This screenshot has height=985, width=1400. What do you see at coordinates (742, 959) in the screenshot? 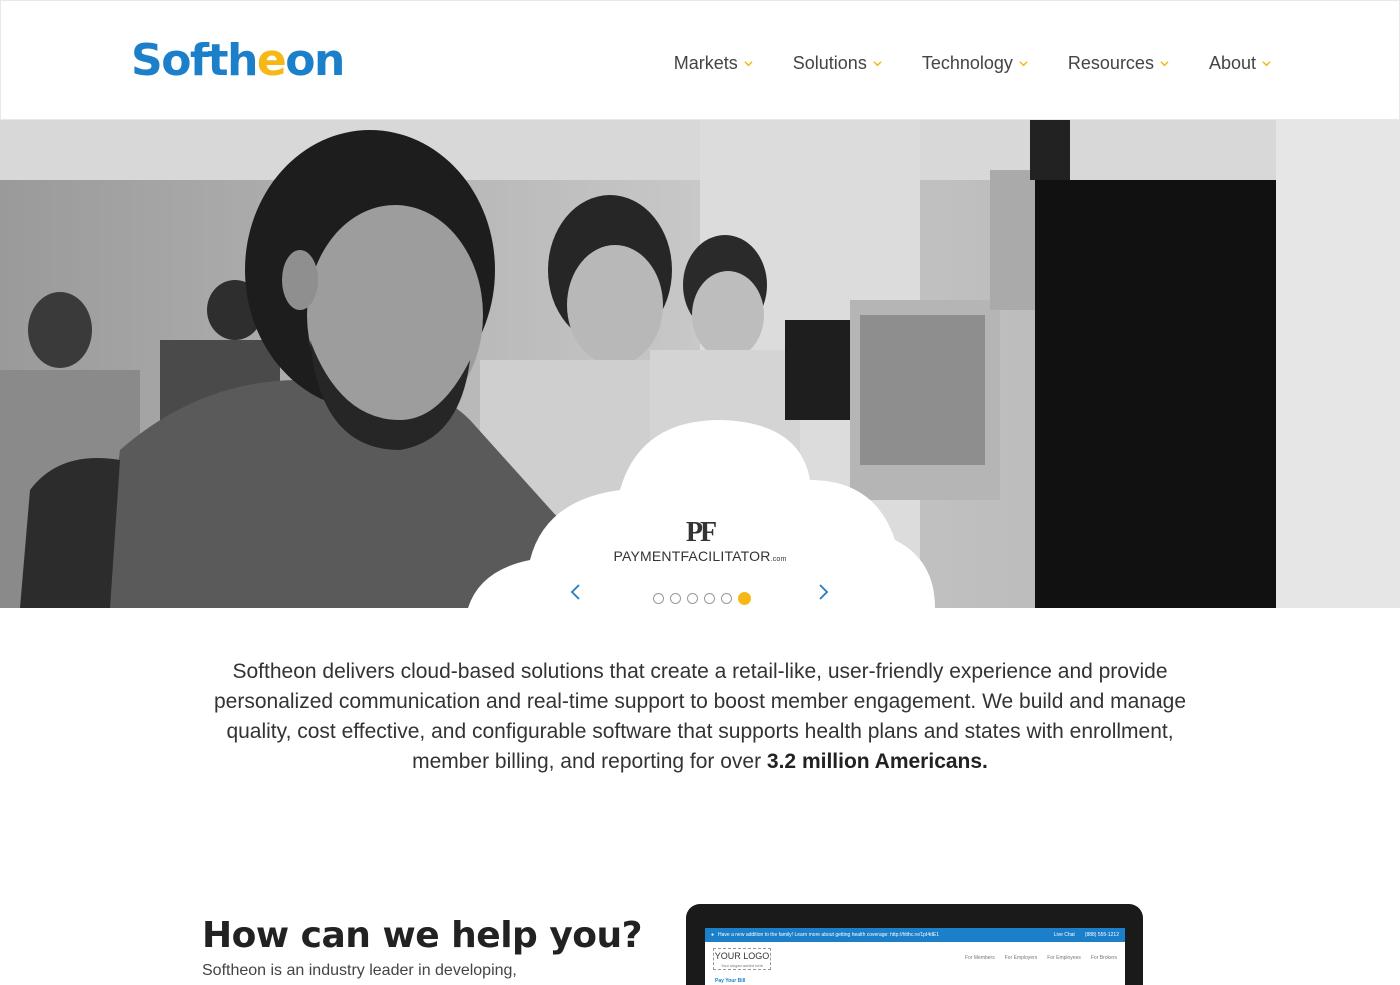
I see `mockup-logo: YOUR LOGO Your slogan added here` at bounding box center [742, 959].